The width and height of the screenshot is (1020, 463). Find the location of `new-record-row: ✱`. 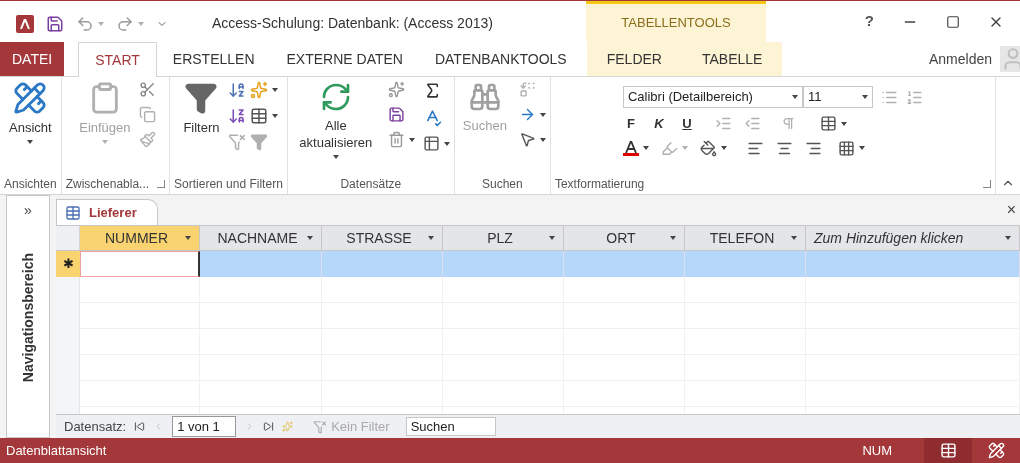

new-record-row: ✱ is located at coordinates (538, 264).